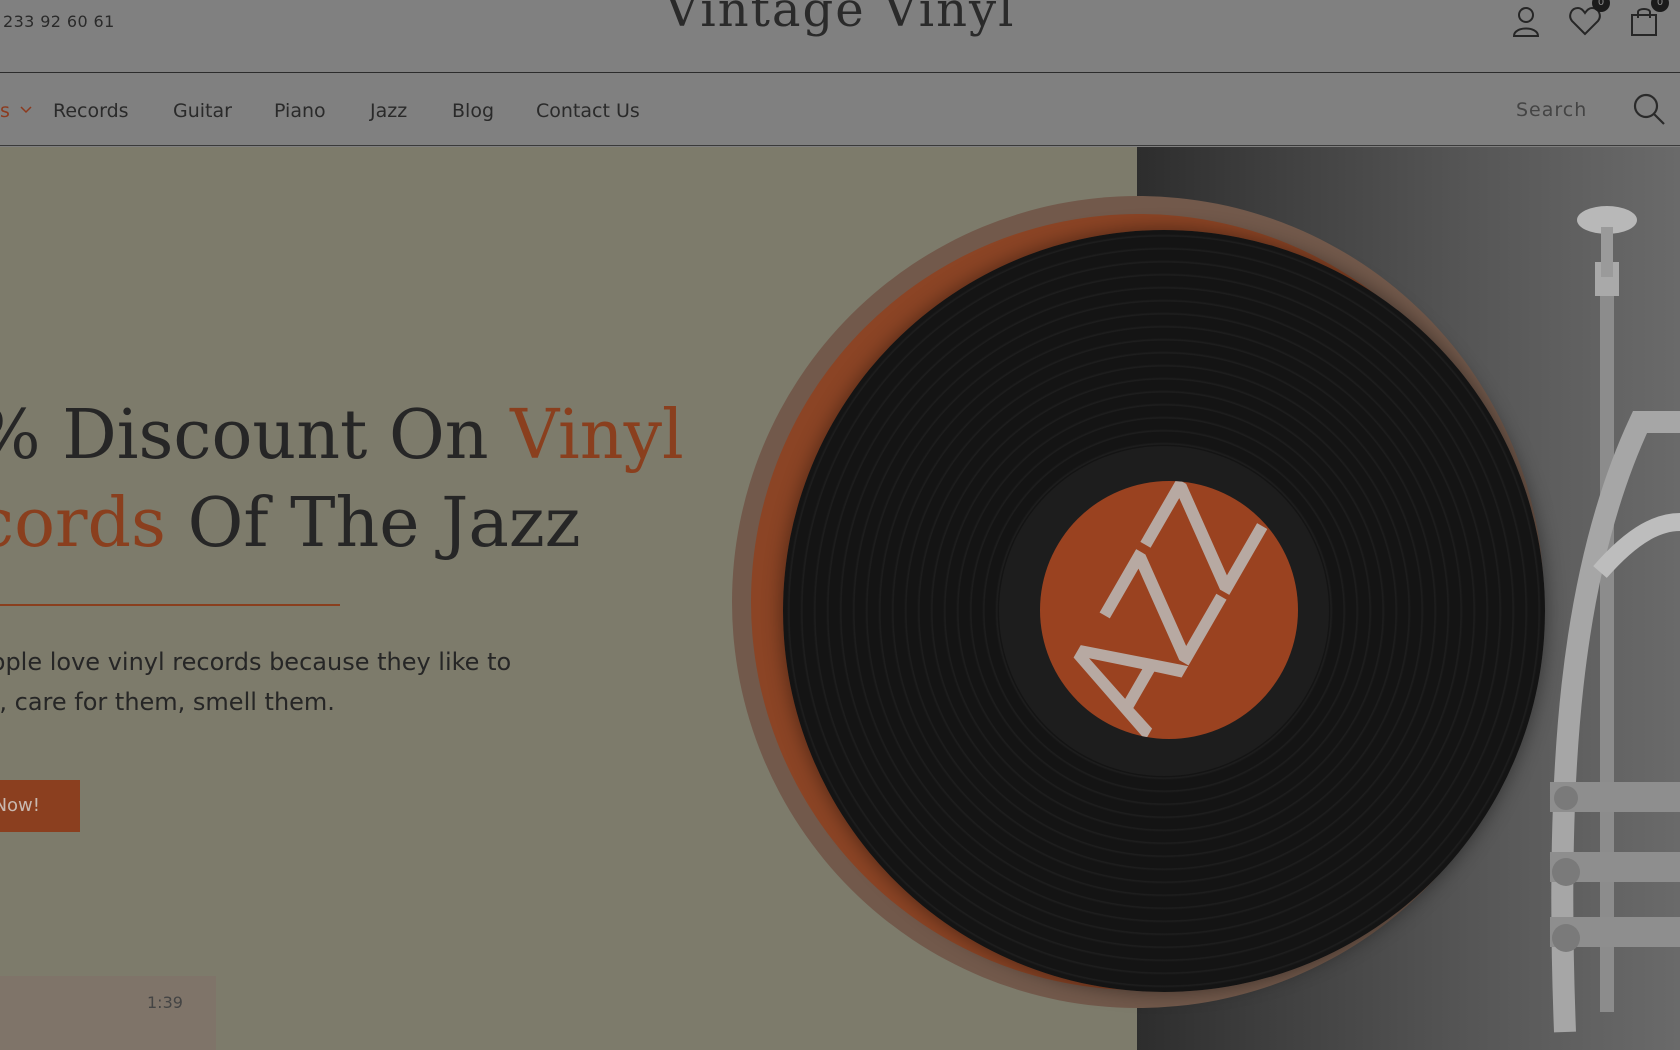 Image resolution: width=1680 pixels, height=1050 pixels. Describe the element at coordinates (1589, 19) in the screenshot. I see `wishlist-icon: 0` at that location.